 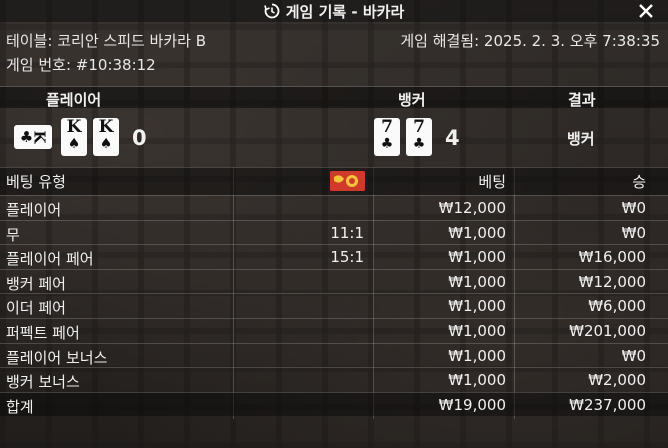 What do you see at coordinates (347, 257) in the screenshot?
I see `bet-odds: 15:1` at bounding box center [347, 257].